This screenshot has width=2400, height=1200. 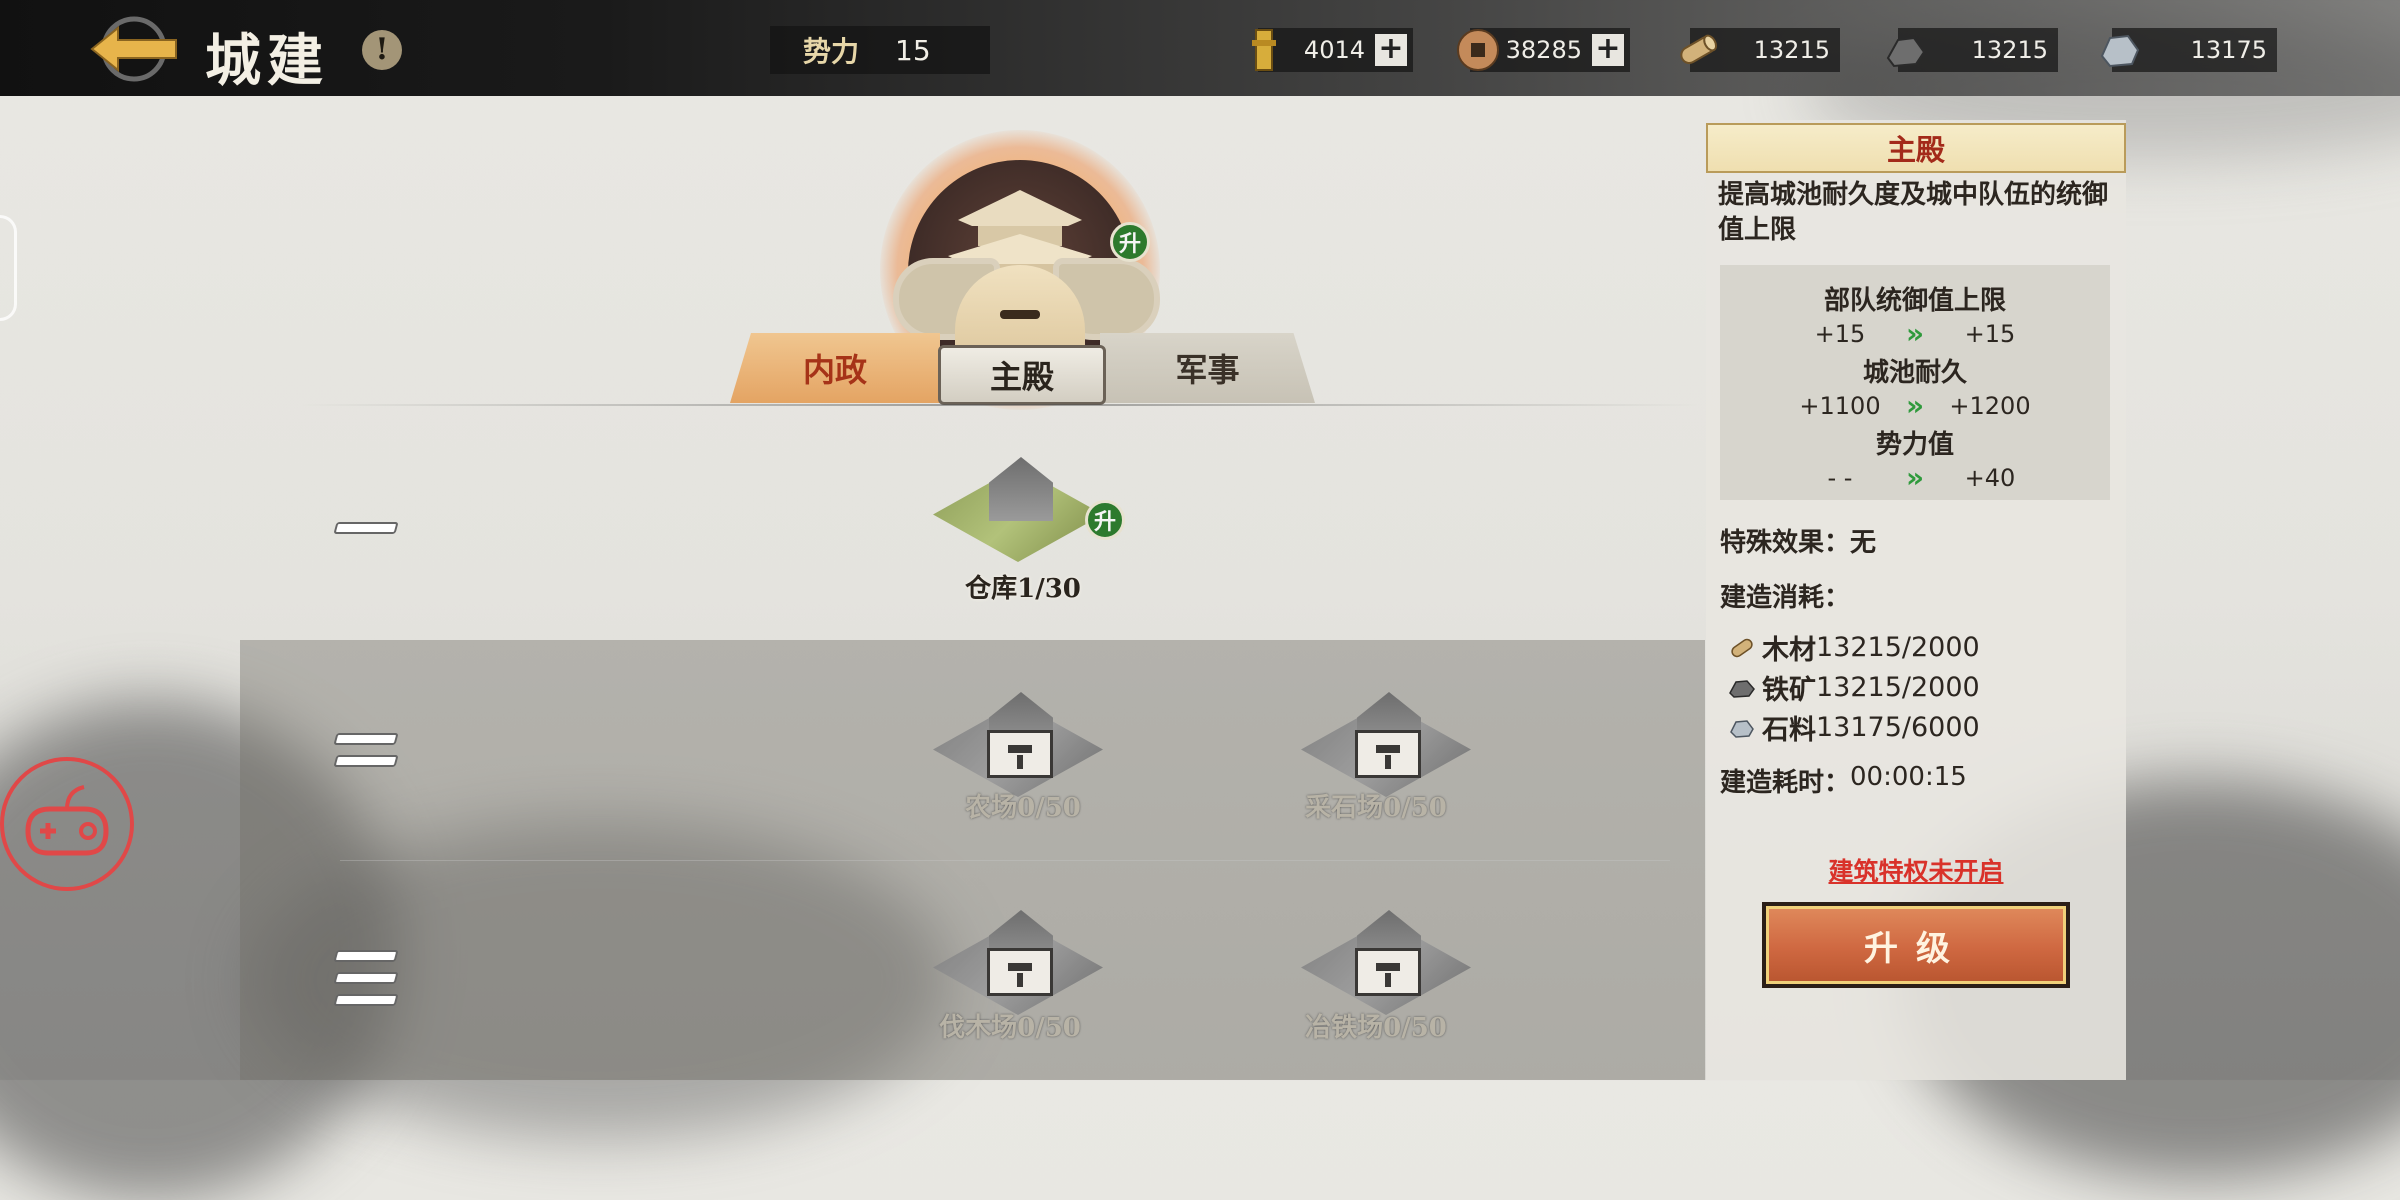 I want to click on special-effect: 特殊效果：无, so click(x=1798, y=543).